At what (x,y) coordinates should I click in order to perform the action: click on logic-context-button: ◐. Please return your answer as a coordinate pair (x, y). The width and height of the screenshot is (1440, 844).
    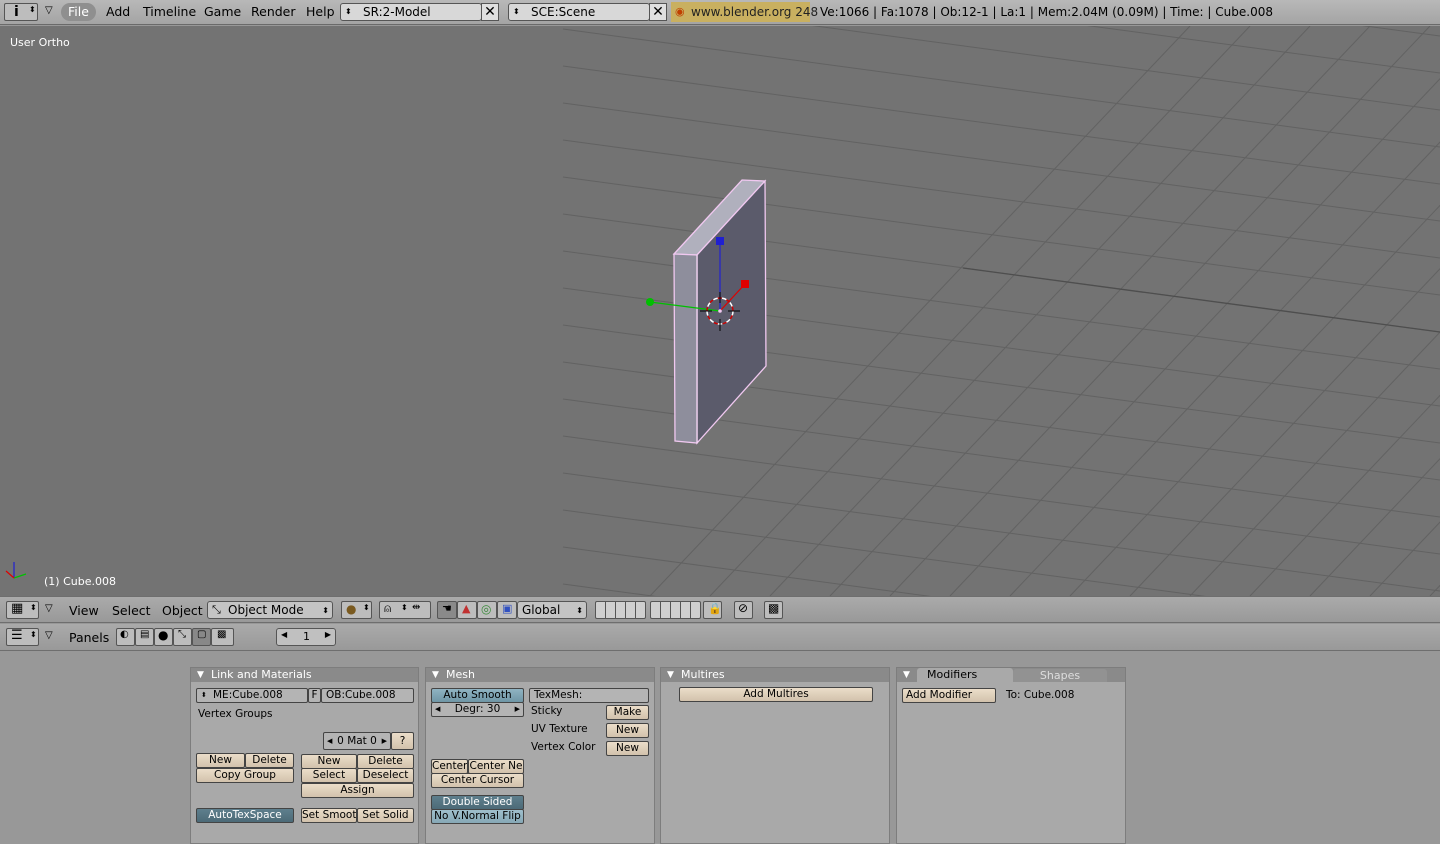
    Looking at the image, I should click on (125, 637).